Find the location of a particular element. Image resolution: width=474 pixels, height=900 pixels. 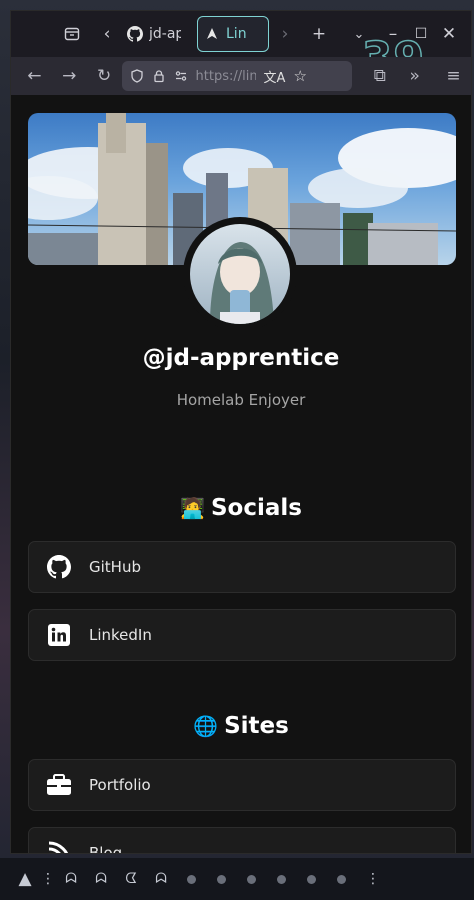

tab-linkstack-title: Lin is located at coordinates (236, 34).